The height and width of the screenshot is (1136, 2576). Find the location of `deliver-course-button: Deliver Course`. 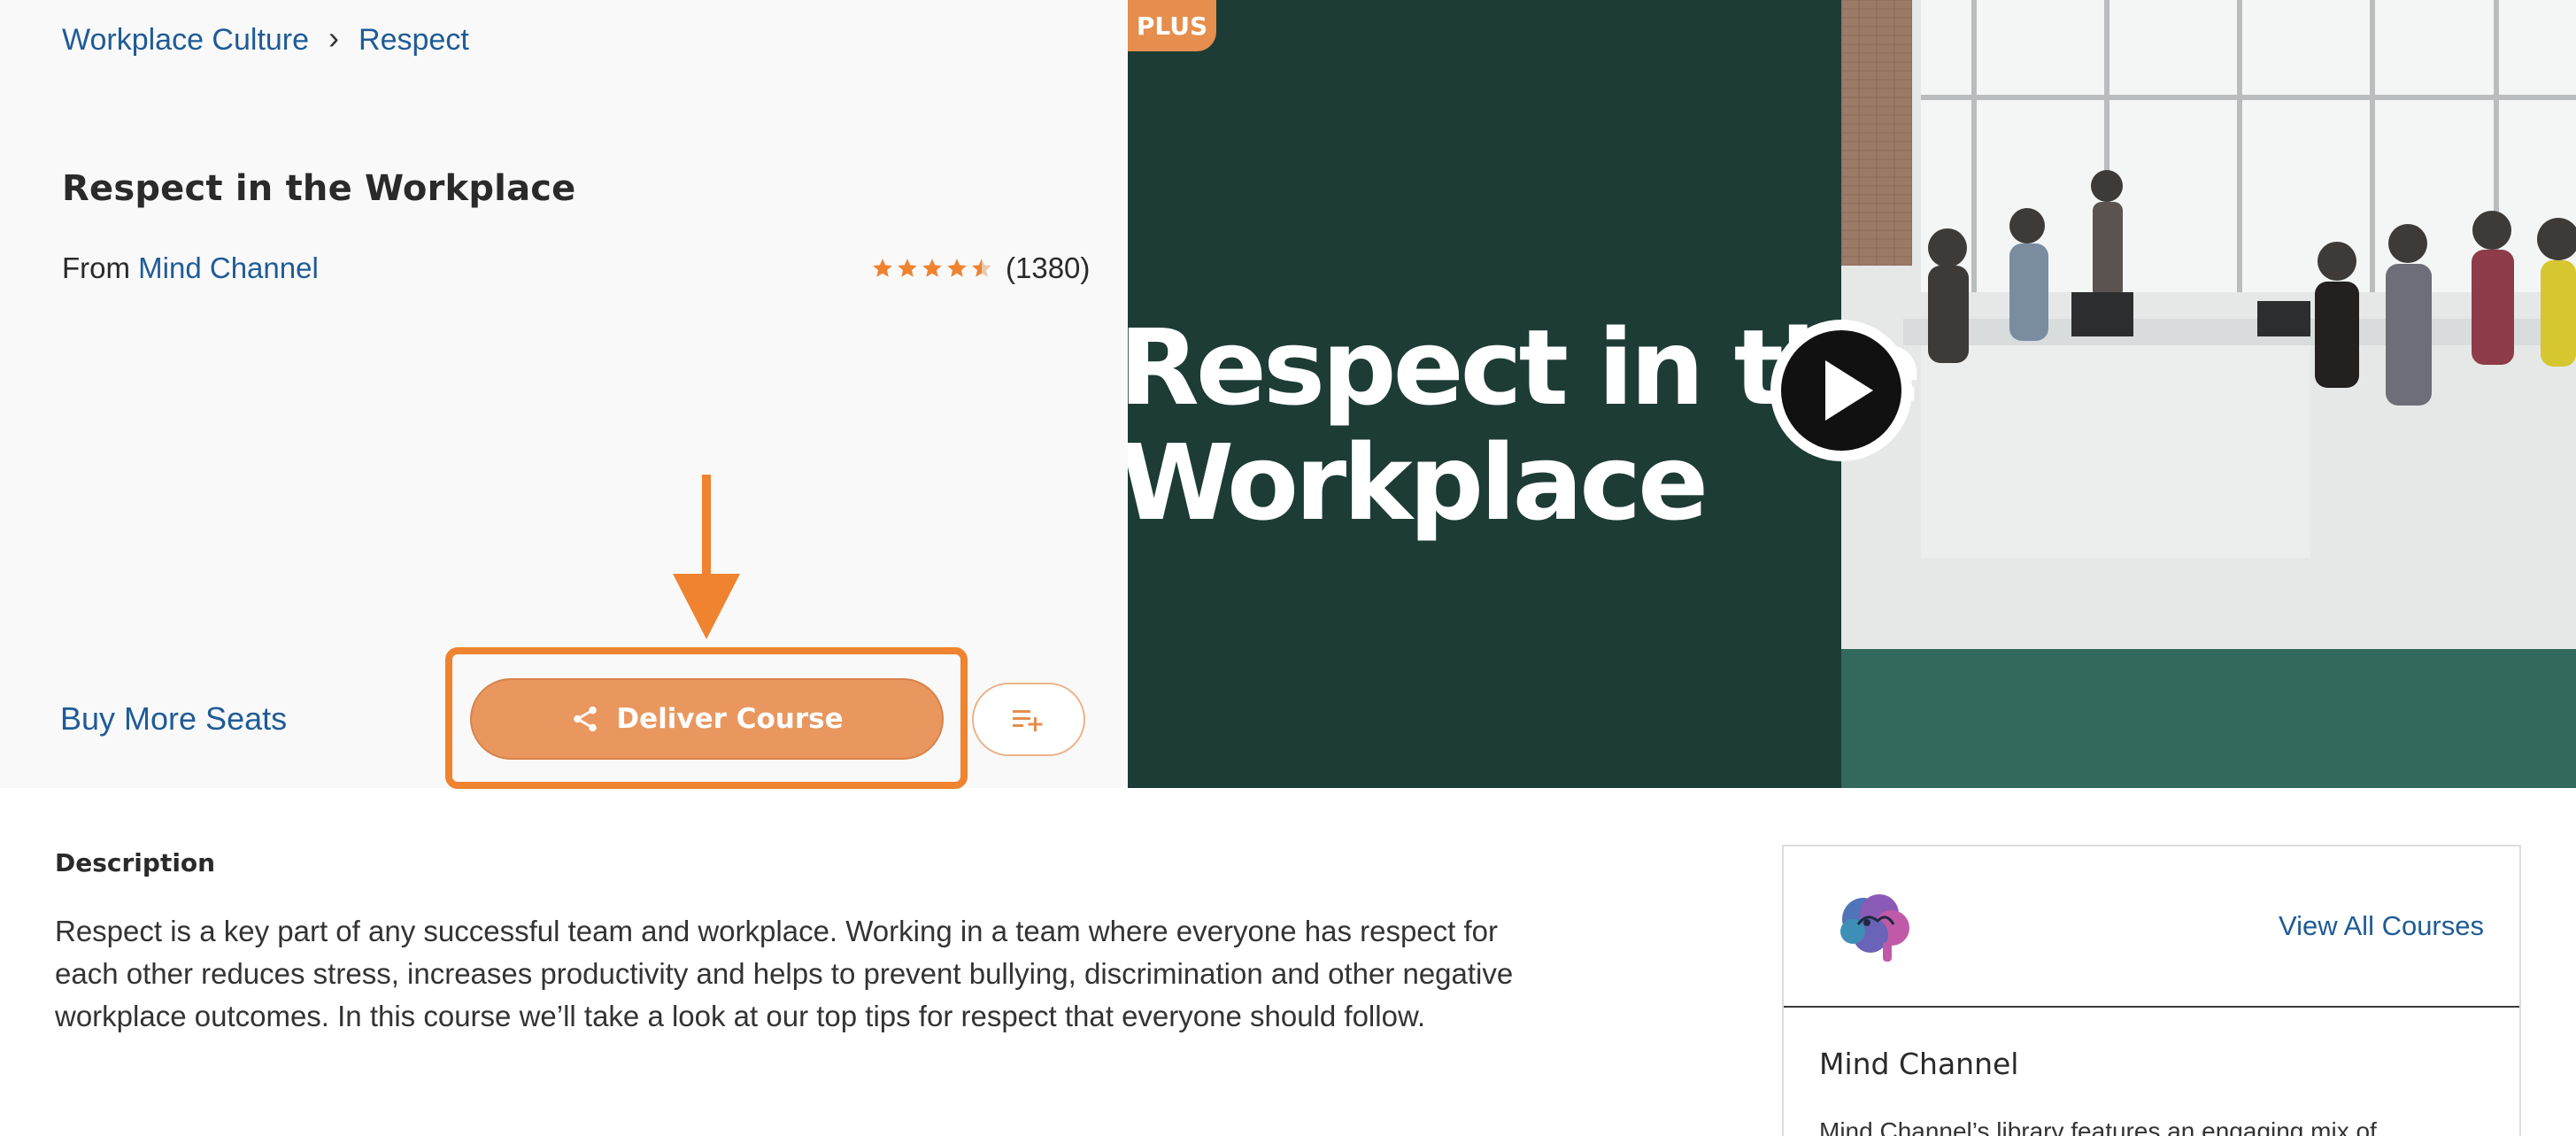

deliver-course-button: Deliver Course is located at coordinates (707, 719).